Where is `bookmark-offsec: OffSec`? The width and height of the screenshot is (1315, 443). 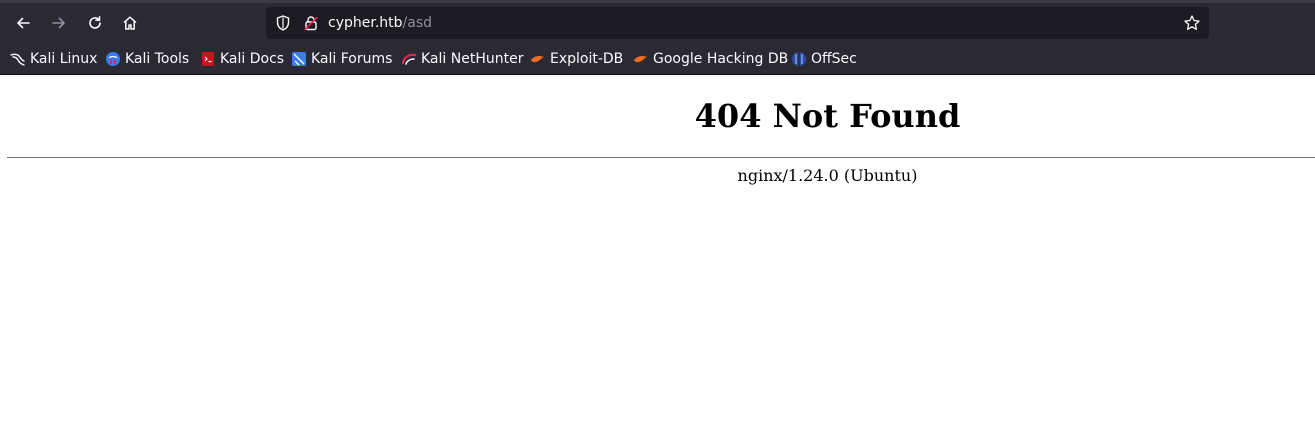
bookmark-offsec: OffSec is located at coordinates (824, 59).